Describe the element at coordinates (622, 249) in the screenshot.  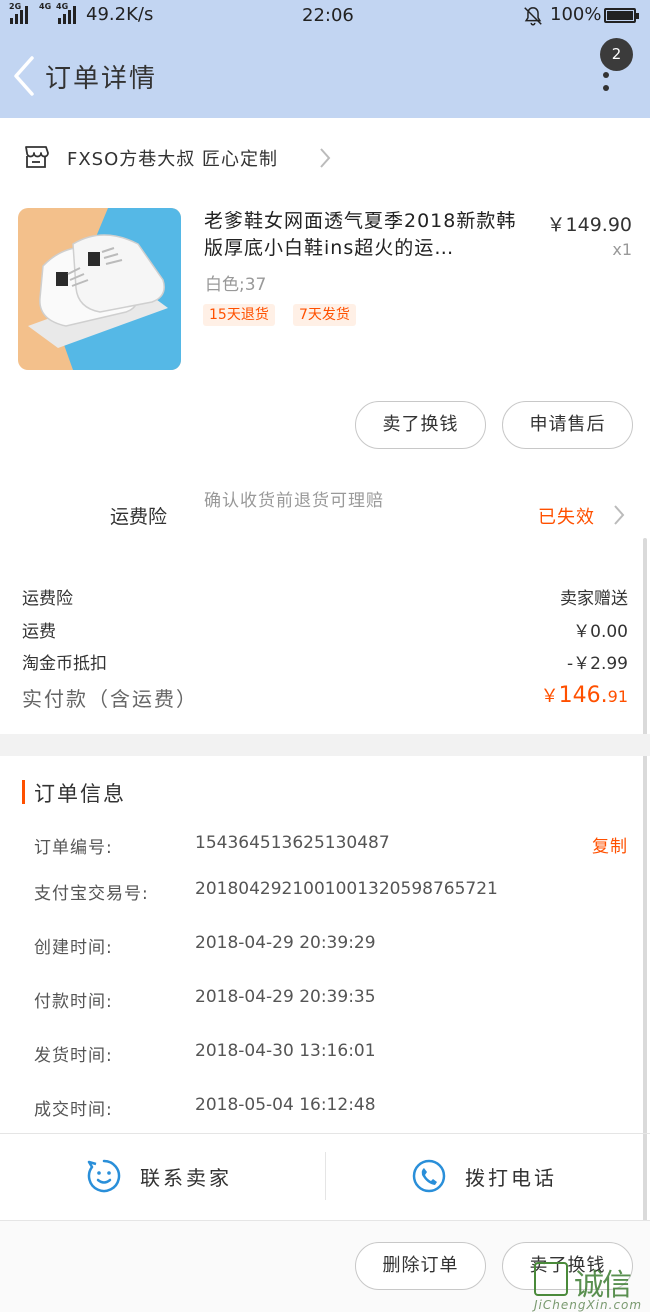
I see `product-quantity: x1` at that location.